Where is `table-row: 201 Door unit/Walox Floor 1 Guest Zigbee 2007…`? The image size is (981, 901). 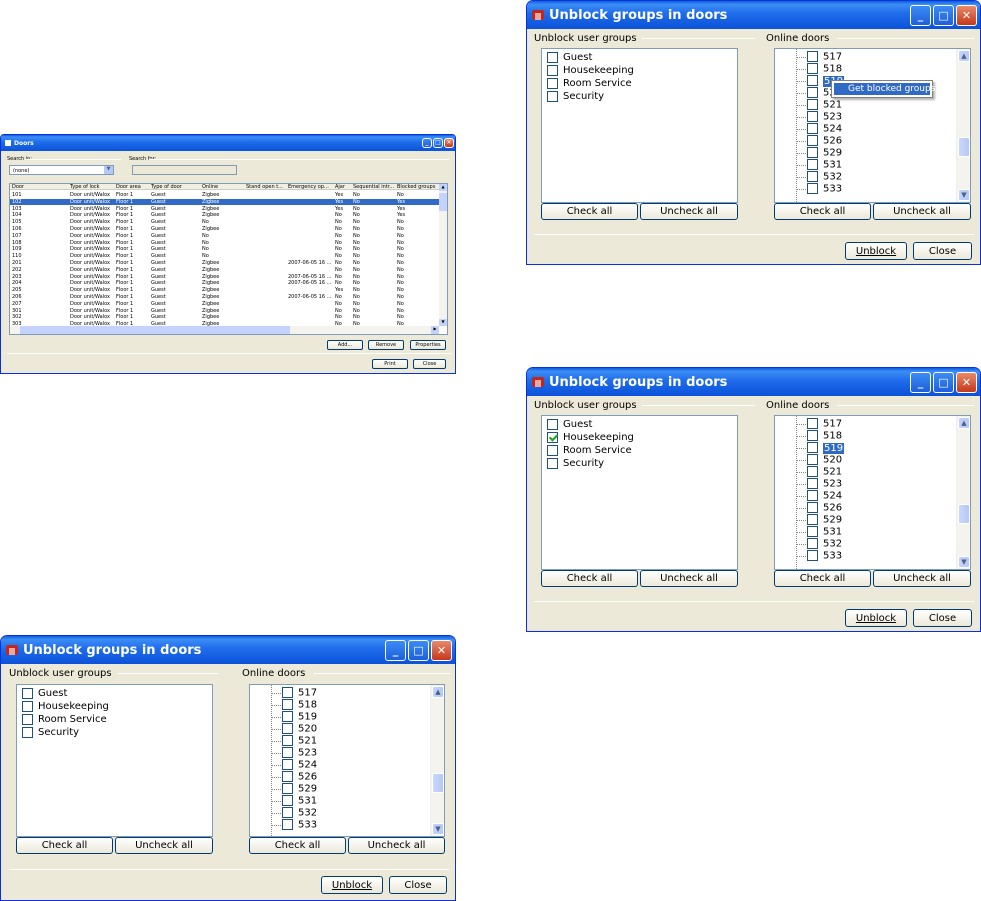 table-row: 201 Door unit/Walox Floor 1 Guest Zigbee 2007… is located at coordinates (228, 263).